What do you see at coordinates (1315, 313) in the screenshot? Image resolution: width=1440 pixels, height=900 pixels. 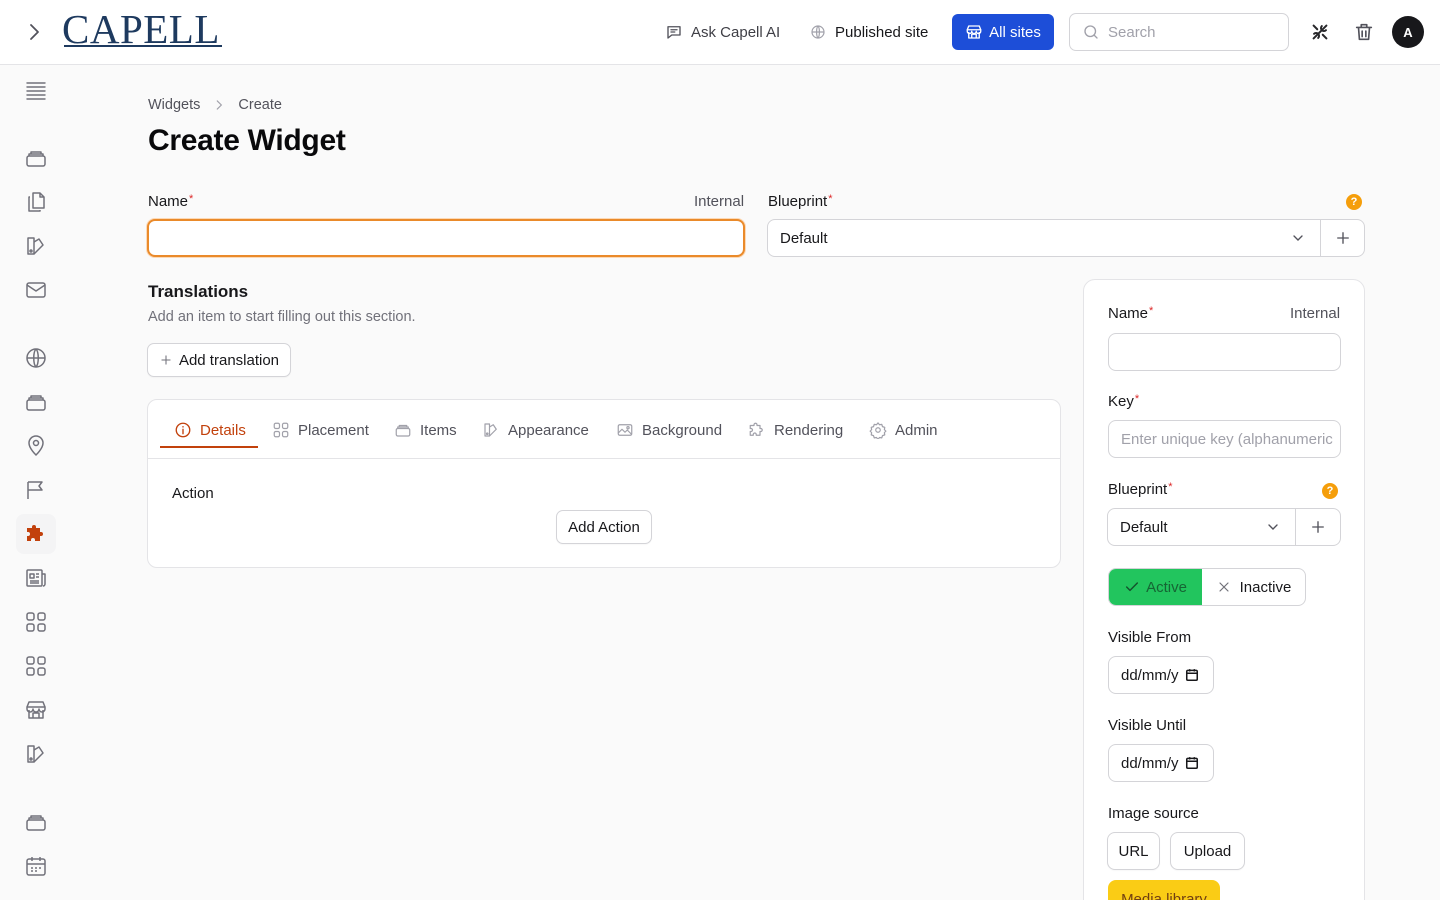 I see `panel-name-hint: Internal` at bounding box center [1315, 313].